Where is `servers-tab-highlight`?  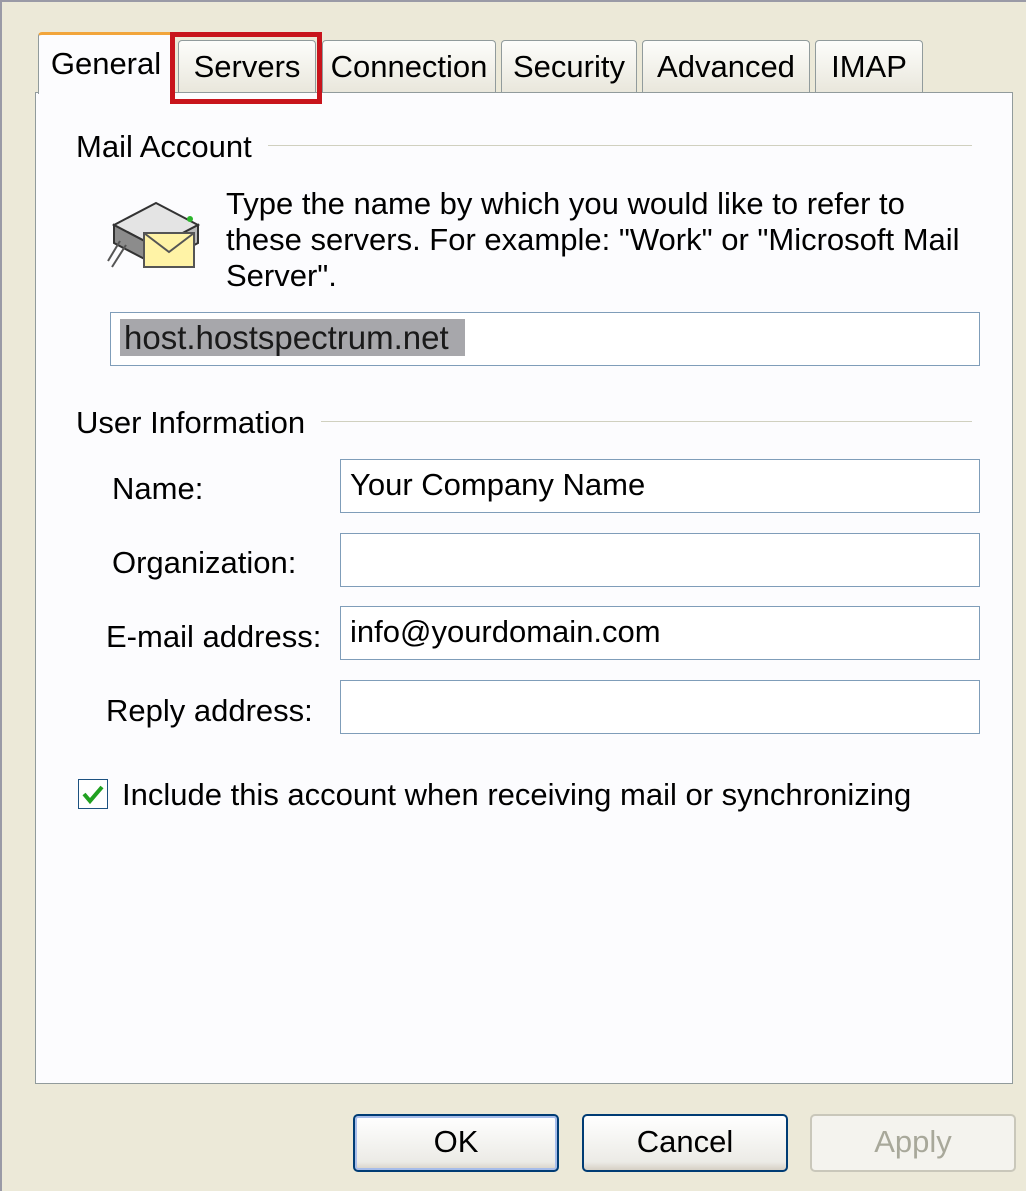
servers-tab-highlight is located at coordinates (246, 68).